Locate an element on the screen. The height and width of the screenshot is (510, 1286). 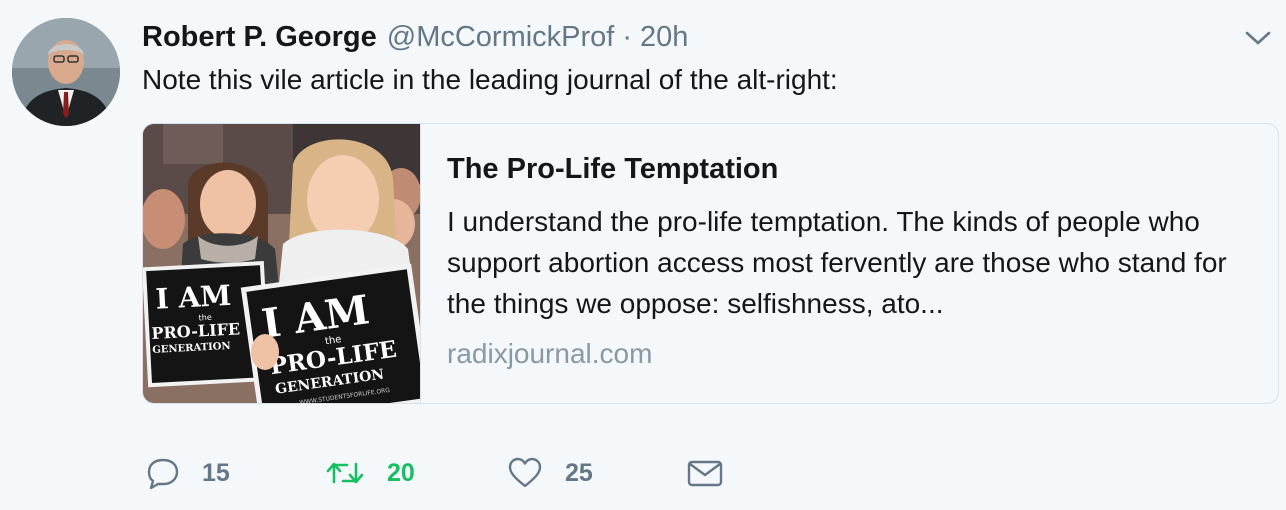
like-button: 25 is located at coordinates (550, 473).